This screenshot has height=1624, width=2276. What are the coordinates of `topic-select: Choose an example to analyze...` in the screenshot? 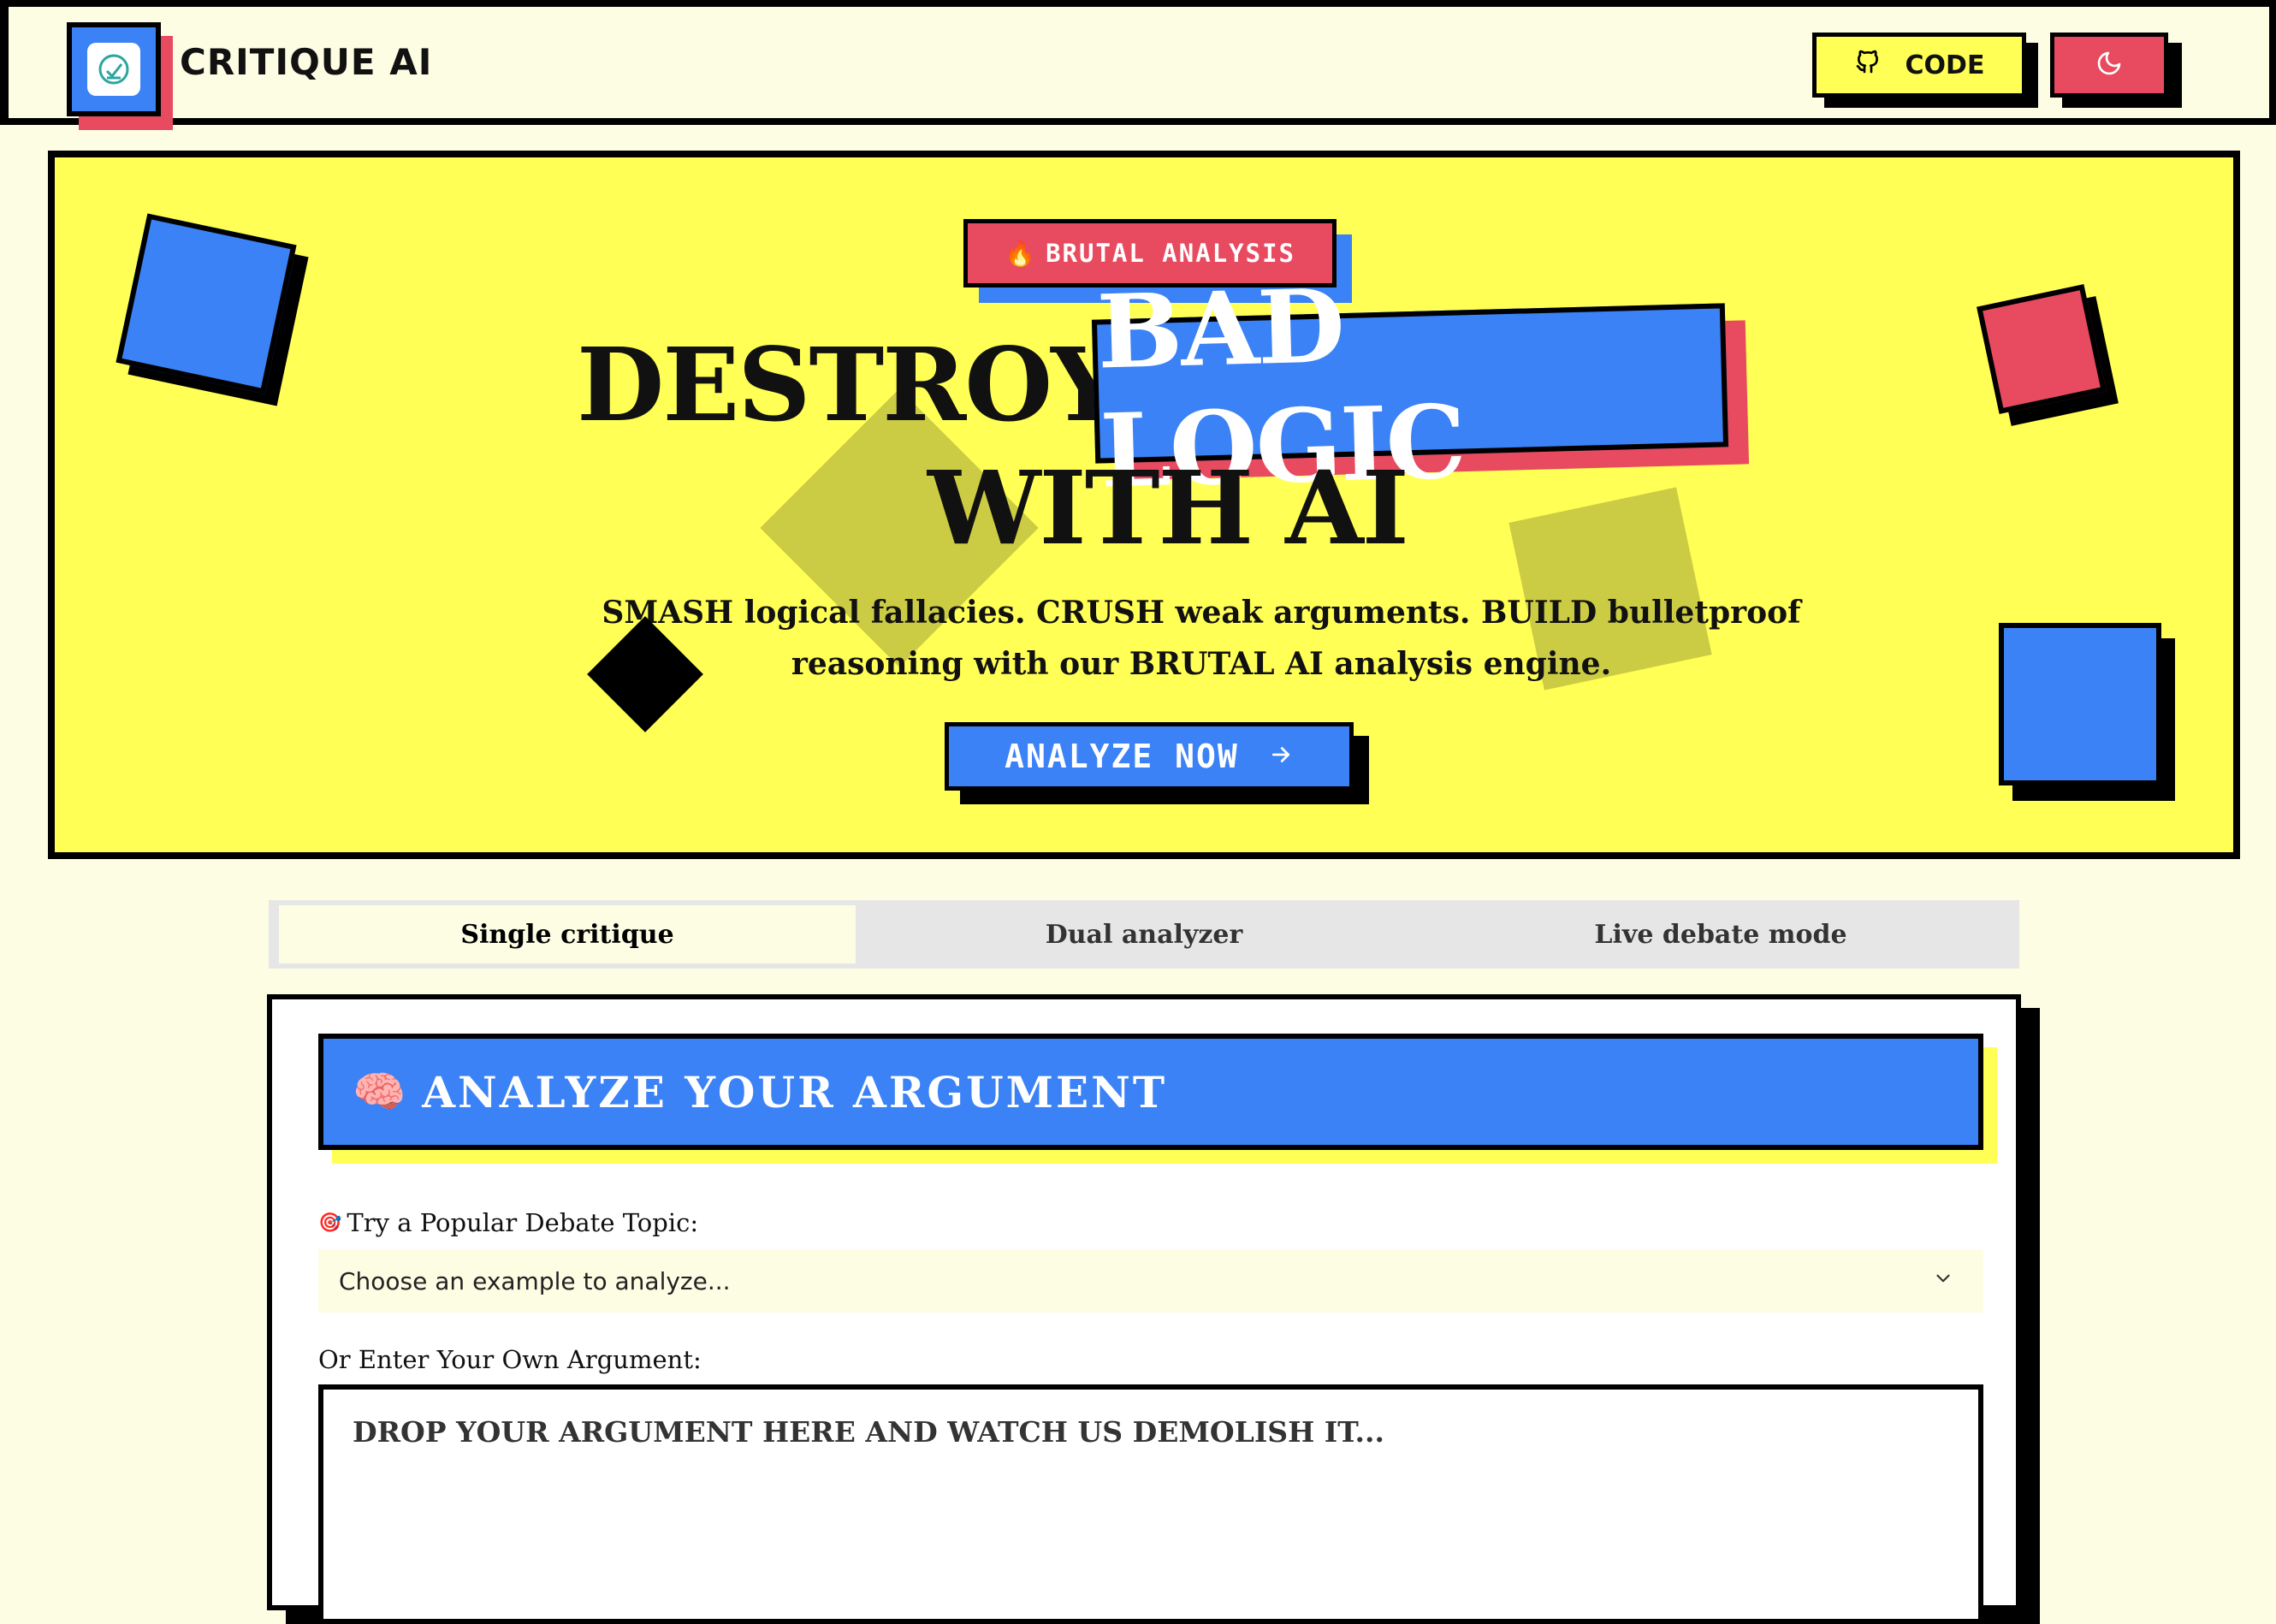 It's located at (1150, 1281).